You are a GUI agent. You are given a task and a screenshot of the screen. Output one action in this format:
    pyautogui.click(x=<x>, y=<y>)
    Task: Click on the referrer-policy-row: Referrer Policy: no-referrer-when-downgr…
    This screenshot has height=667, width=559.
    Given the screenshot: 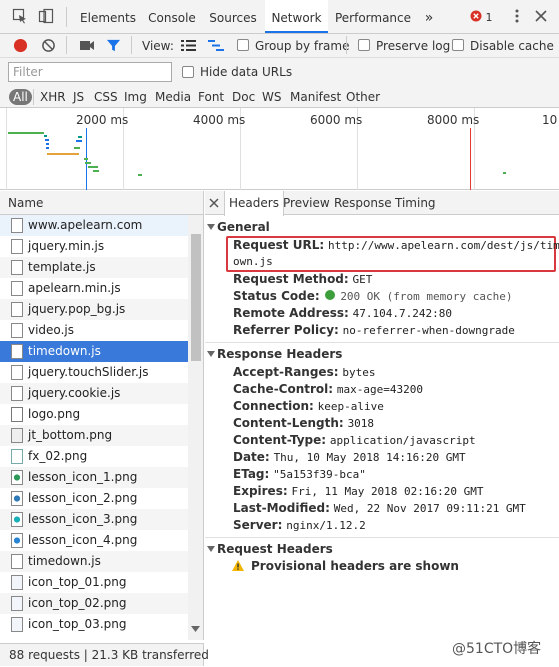 What is the action you would take?
    pyautogui.click(x=374, y=330)
    